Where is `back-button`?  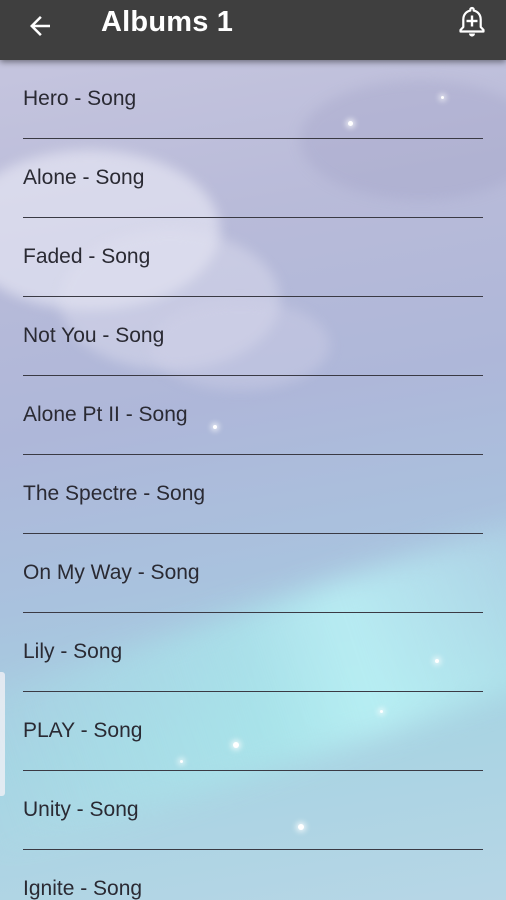
back-button is located at coordinates (40, 28).